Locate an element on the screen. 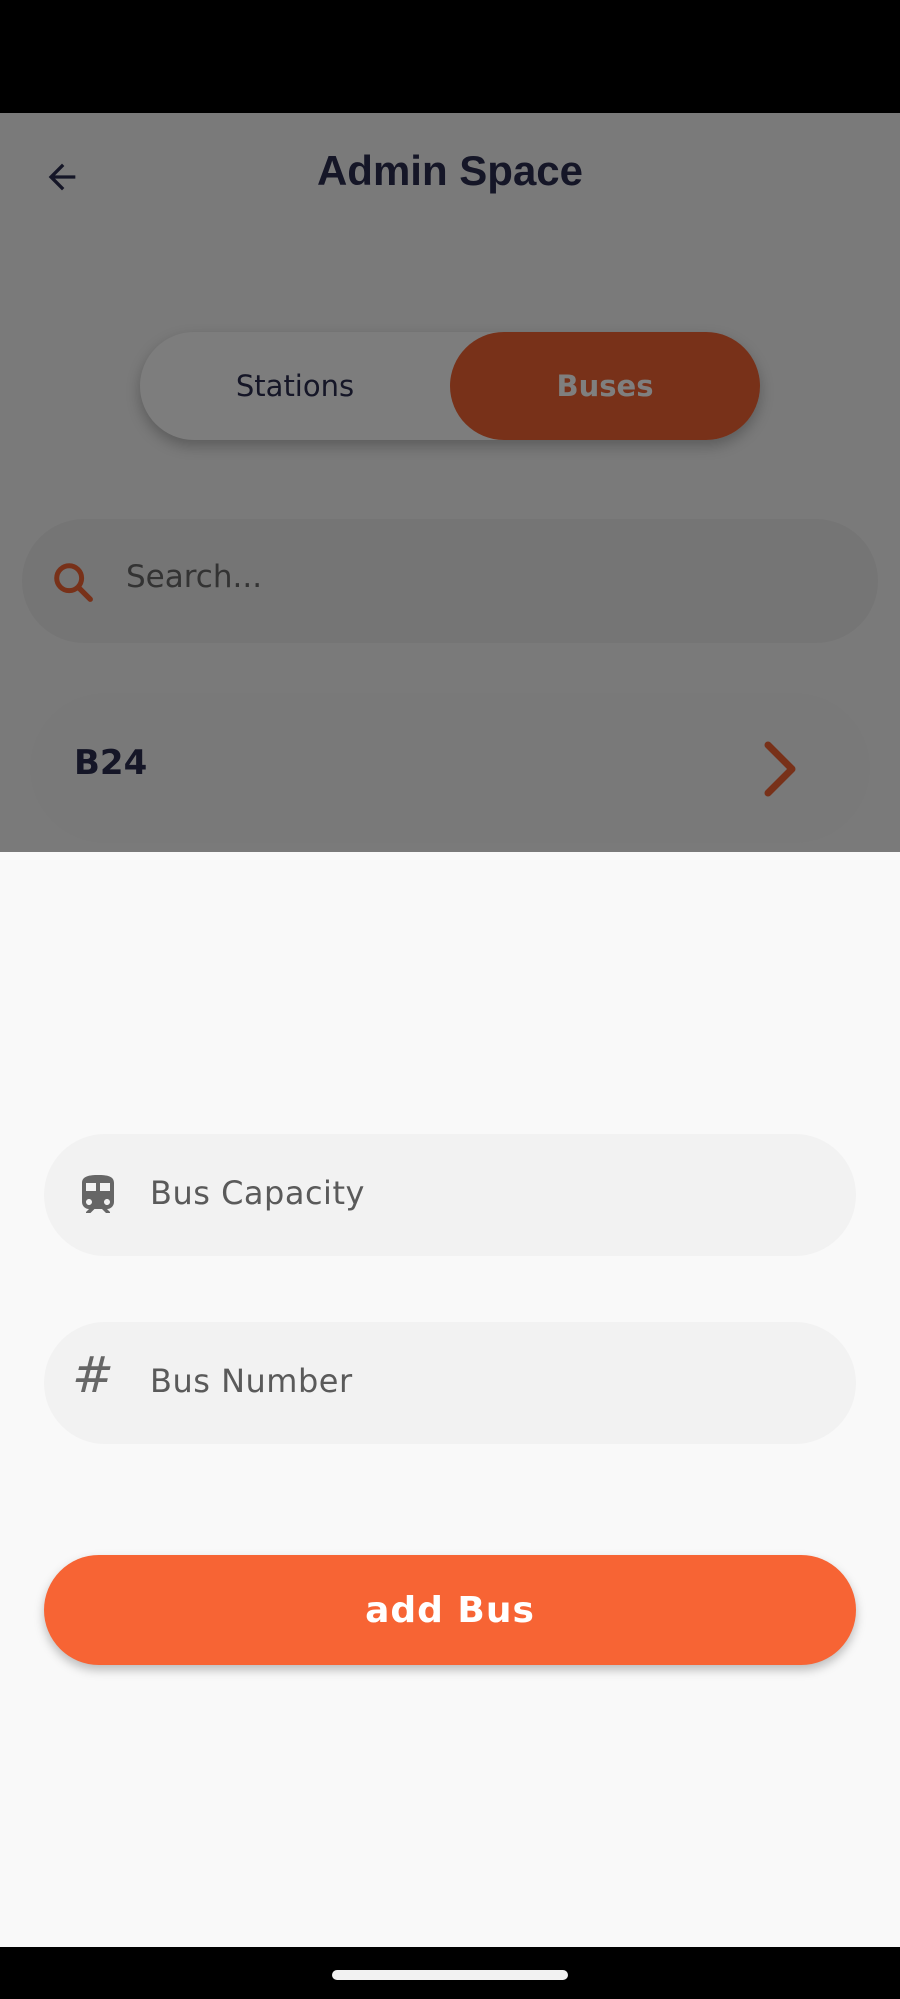 The height and width of the screenshot is (1999, 900). bus-number-placeholder: Bus Number is located at coordinates (251, 1381).